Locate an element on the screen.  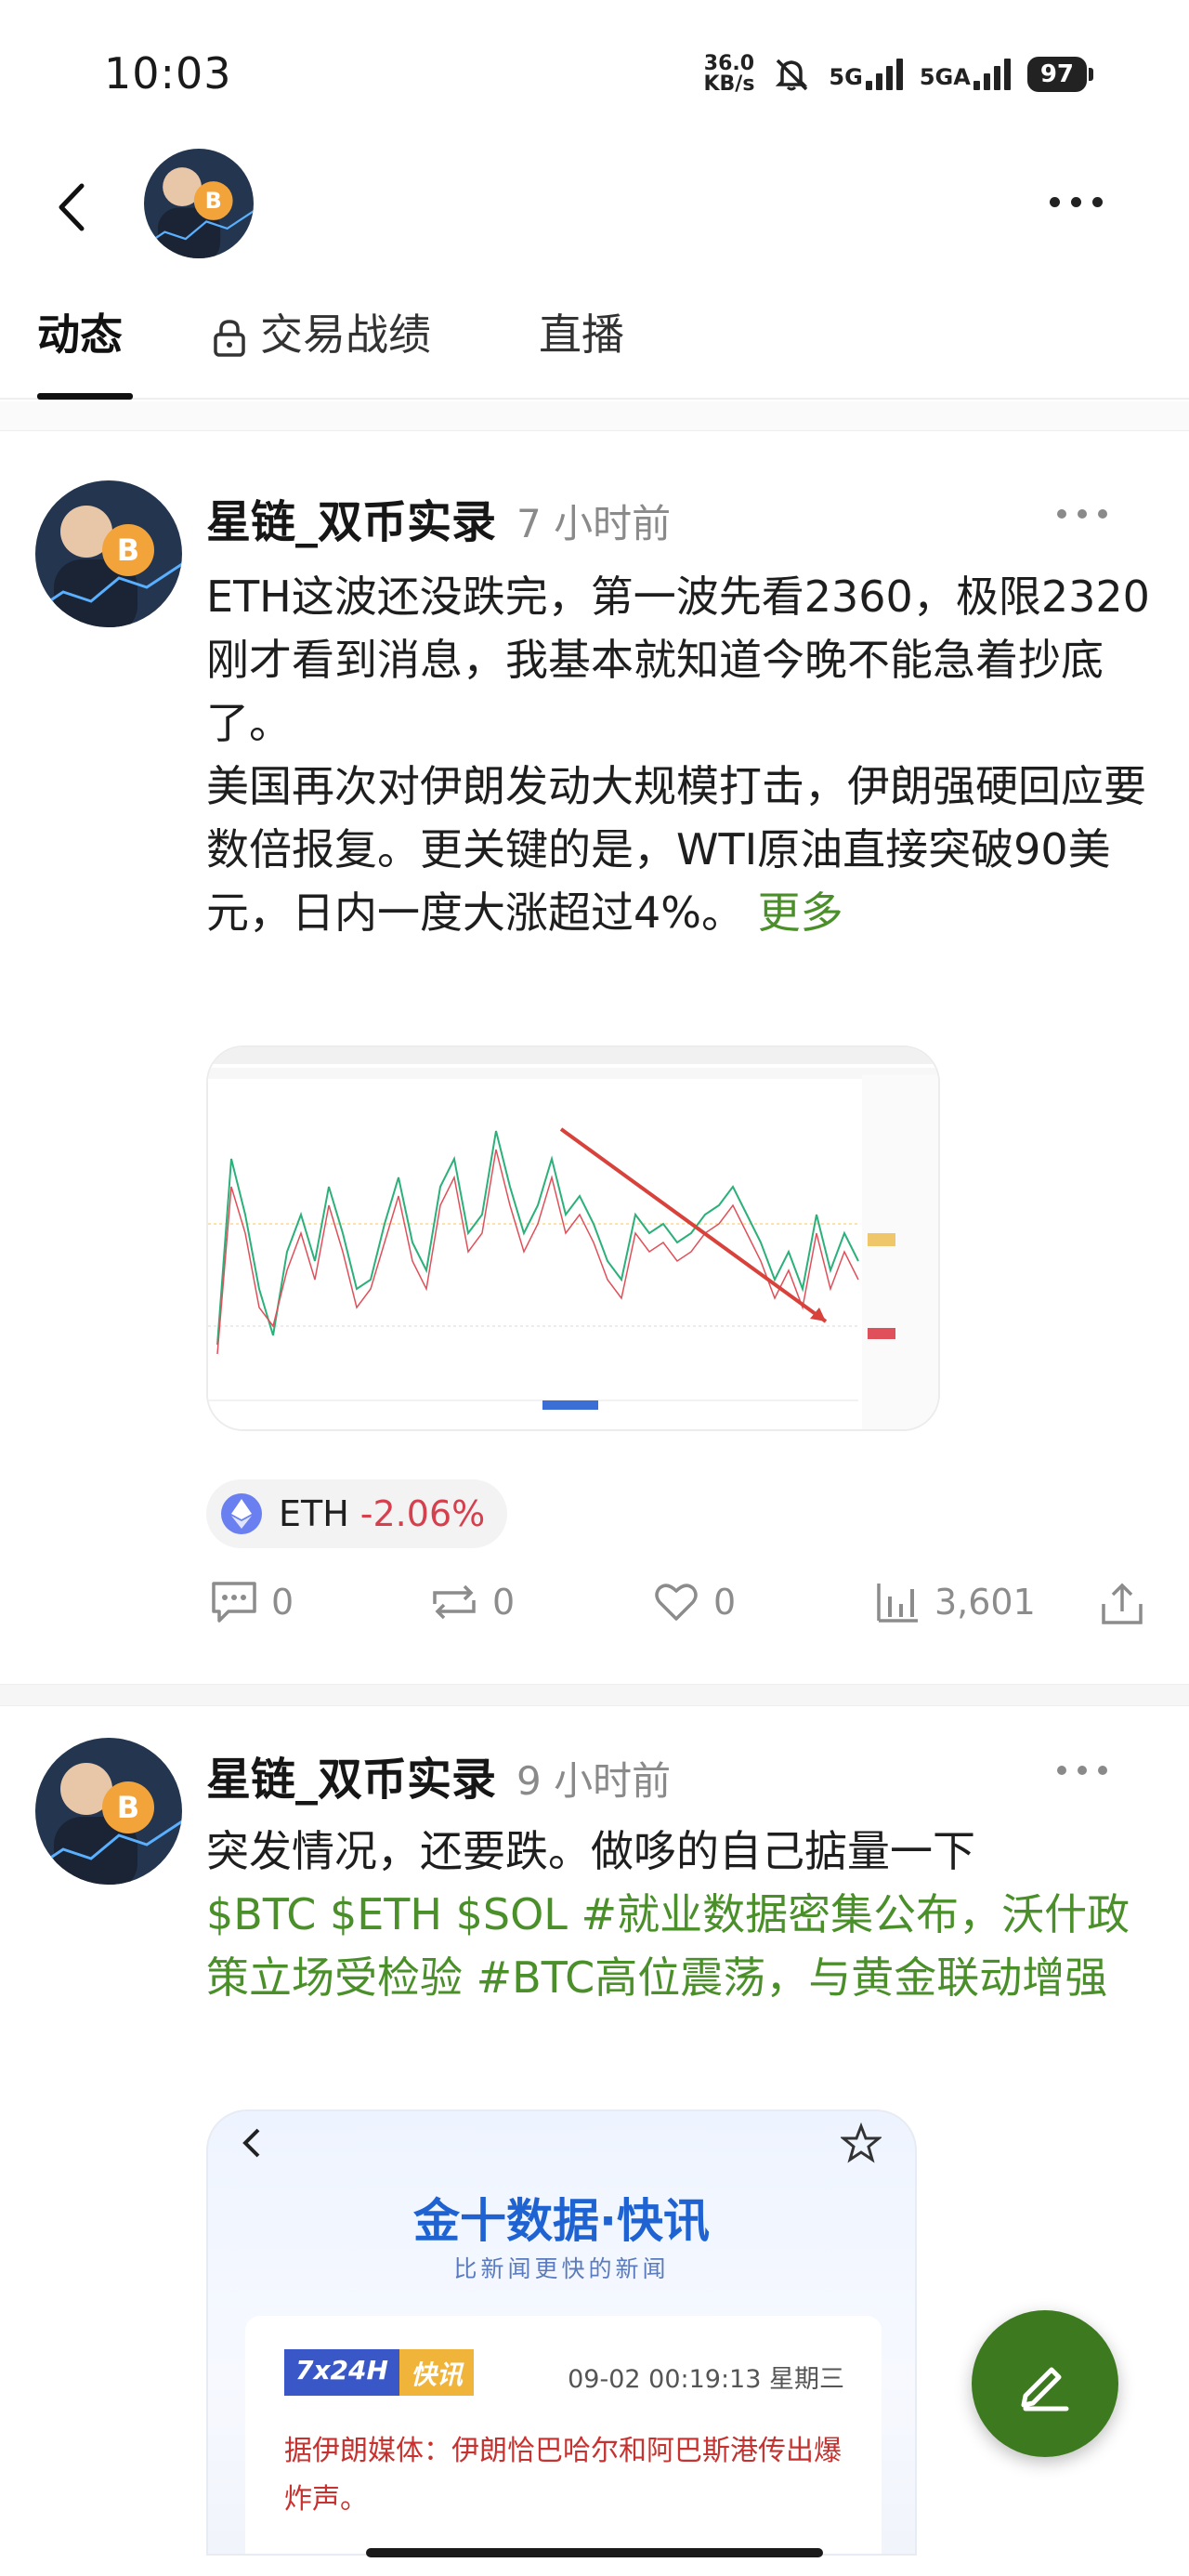
bar-chart-icon is located at coordinates (898, 1603).